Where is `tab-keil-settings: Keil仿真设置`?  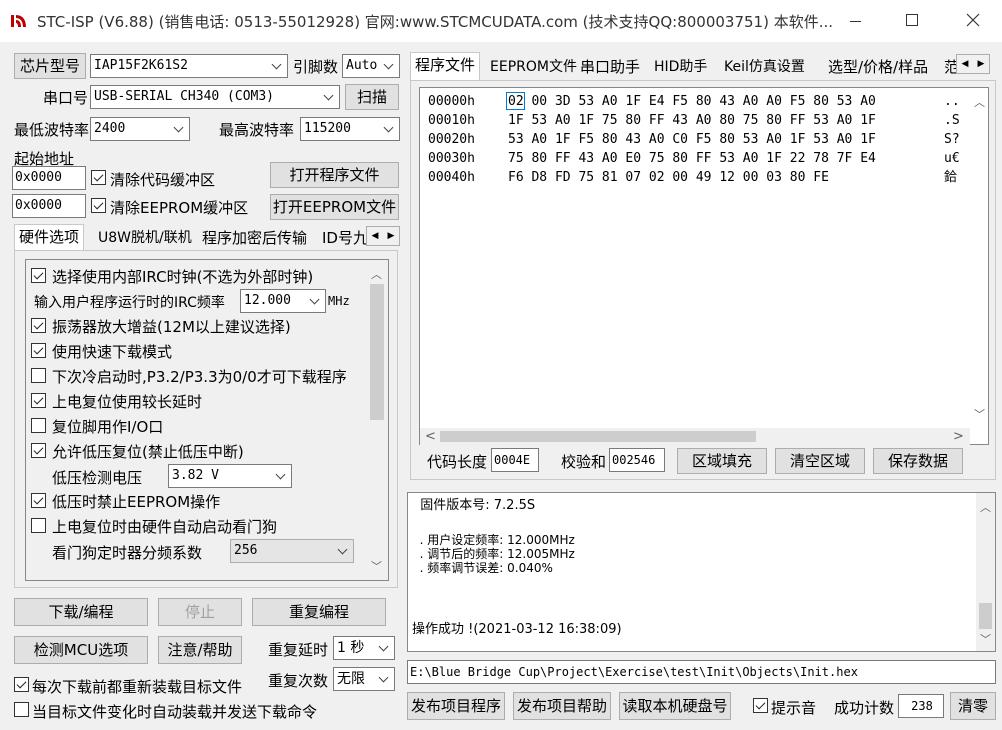 tab-keil-settings: Keil仿真设置 is located at coordinates (764, 67).